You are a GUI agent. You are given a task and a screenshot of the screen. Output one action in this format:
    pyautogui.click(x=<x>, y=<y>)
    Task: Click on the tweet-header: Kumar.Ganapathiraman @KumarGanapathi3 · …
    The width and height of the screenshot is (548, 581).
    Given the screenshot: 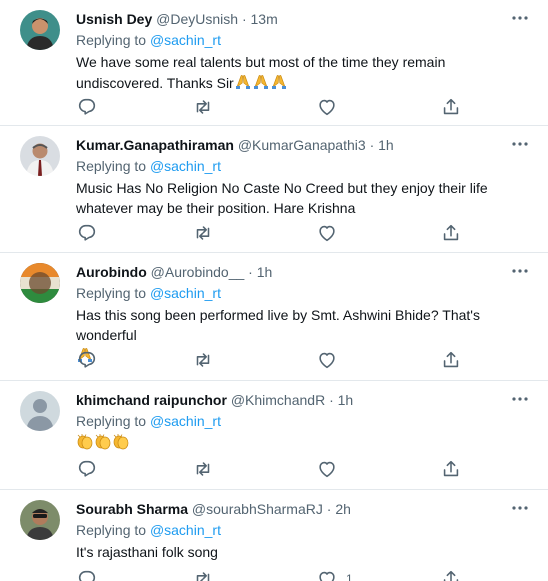 What is the action you would take?
    pyautogui.click(x=292, y=145)
    